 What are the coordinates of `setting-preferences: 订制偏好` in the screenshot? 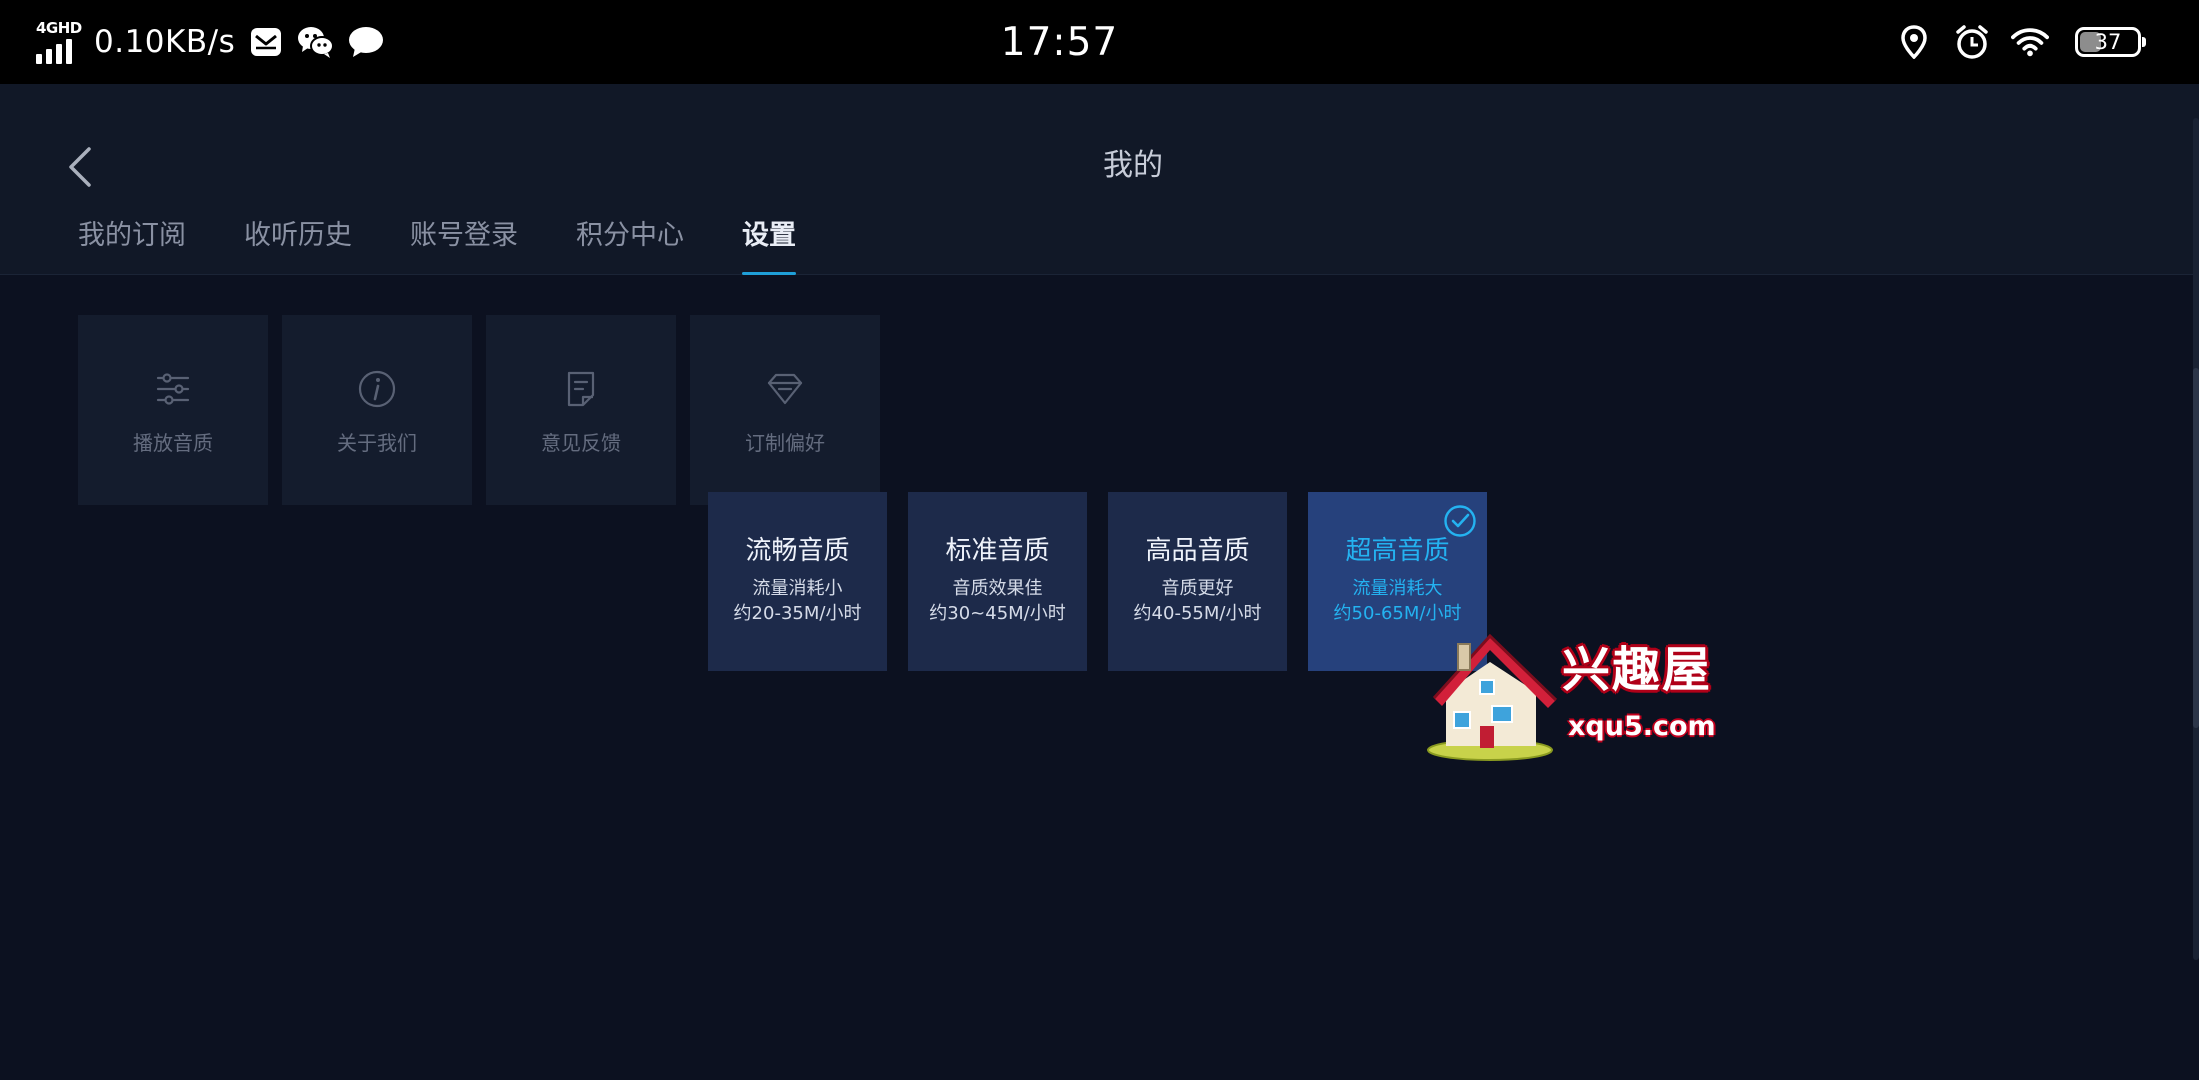 It's located at (785, 410).